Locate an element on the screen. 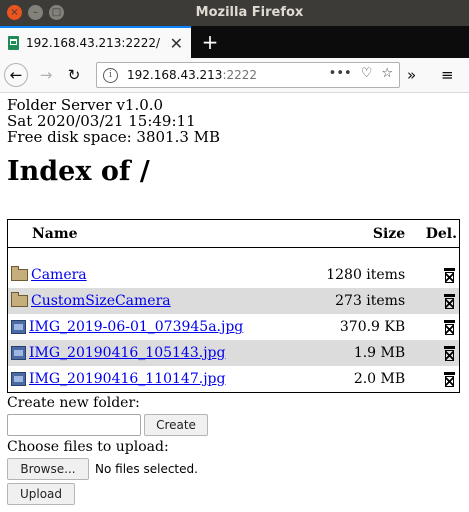 This screenshot has width=469, height=512. site-info-icon: i is located at coordinates (110, 75).